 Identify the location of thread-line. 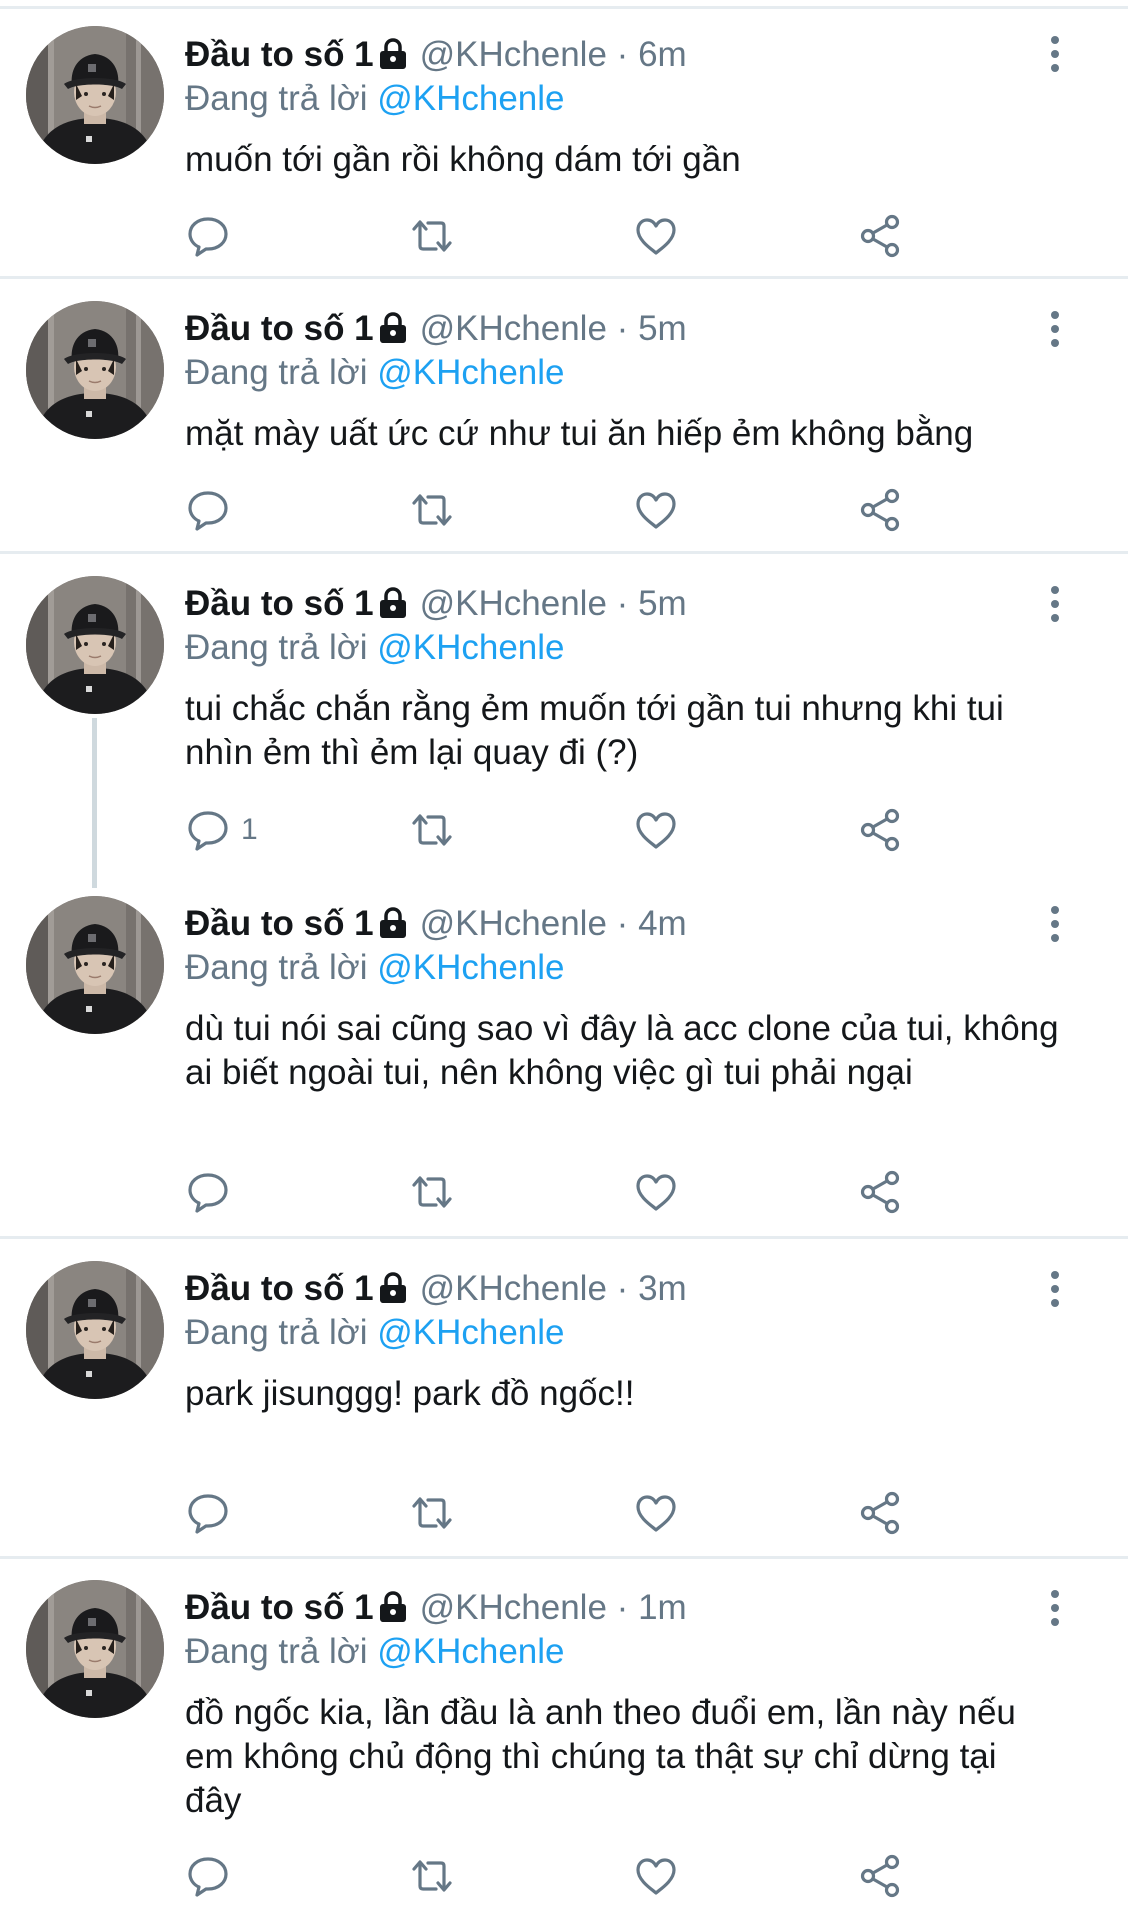
(94, 803).